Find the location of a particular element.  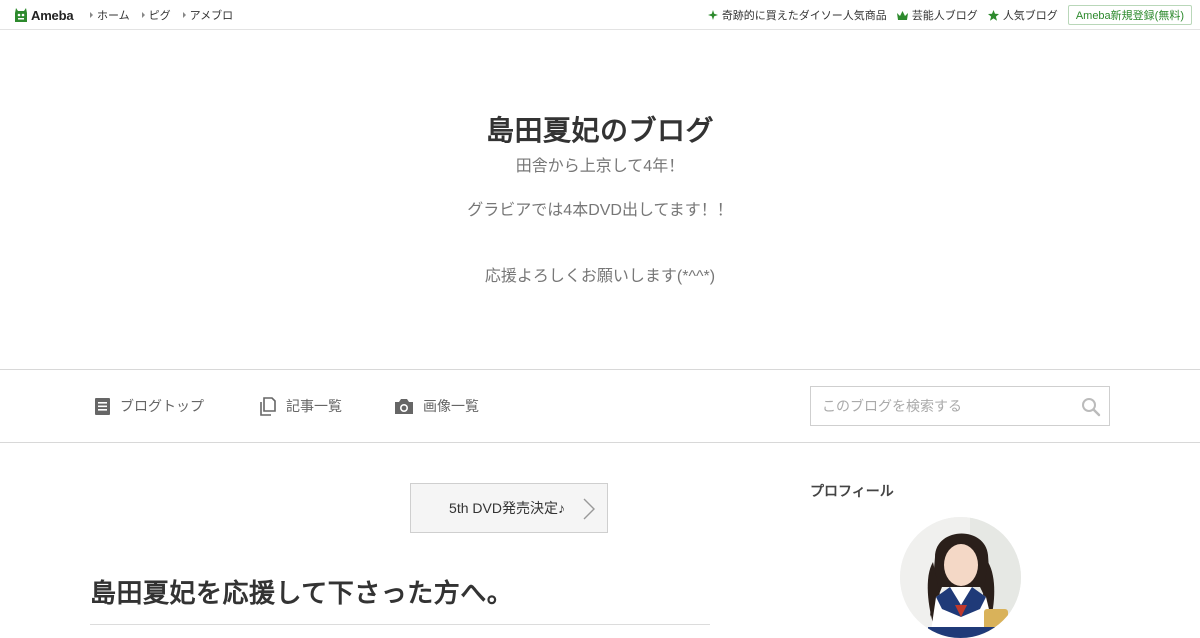

article-title: 島田夏妃を応援して下さった方へ。 is located at coordinates (400, 591).